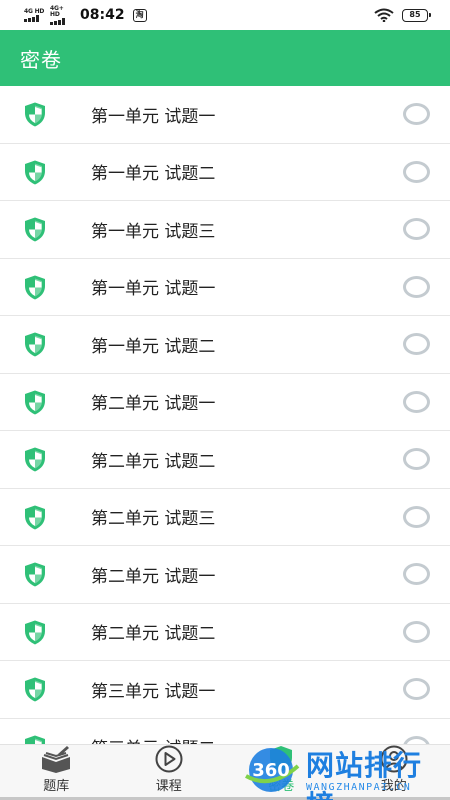 The width and height of the screenshot is (450, 800). Describe the element at coordinates (153, 739) in the screenshot. I see `list-item-label: 第三单元 试题二` at that location.